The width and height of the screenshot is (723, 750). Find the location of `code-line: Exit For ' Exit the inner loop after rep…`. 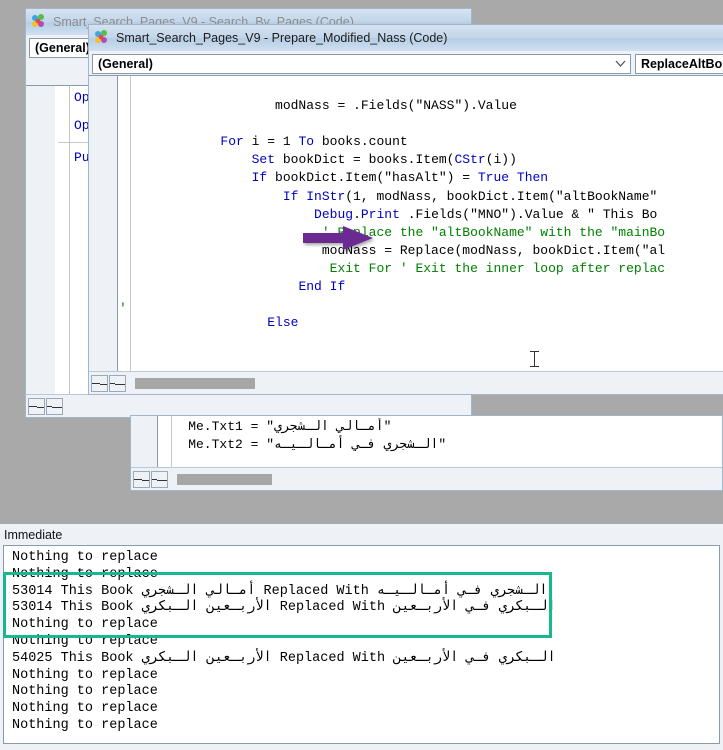

code-line: Exit For ' Exit the inner loop after rep… is located at coordinates (421, 269).